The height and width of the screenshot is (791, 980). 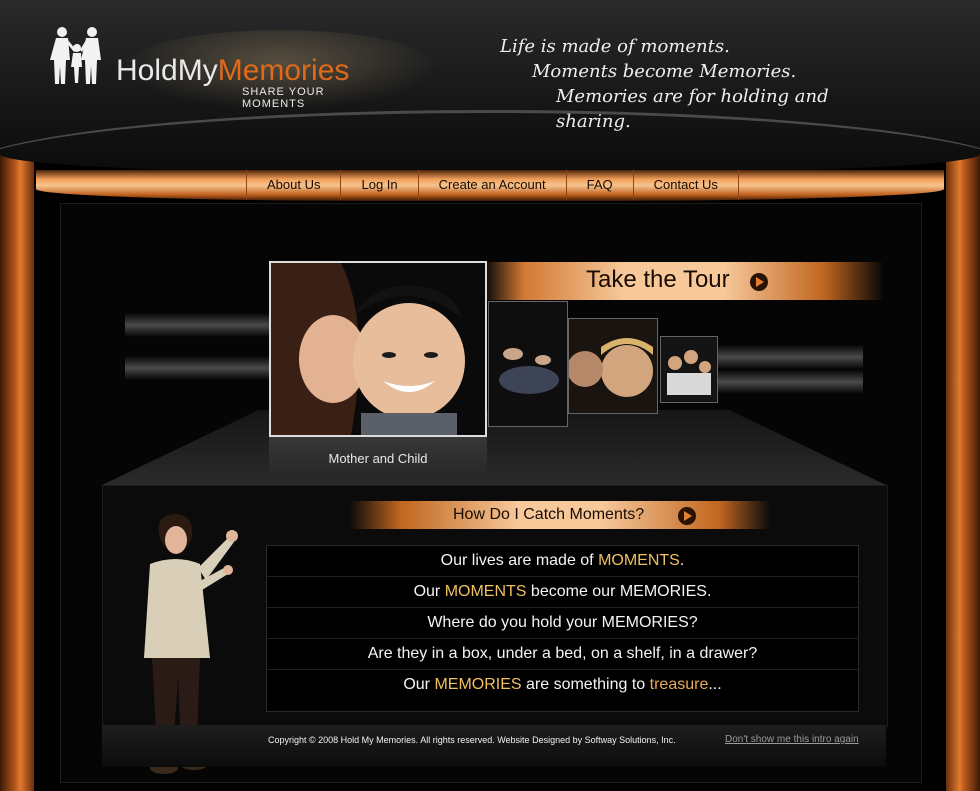 I want to click on logo-tagline: SHARE YOUR MOMENTS, so click(x=283, y=98).